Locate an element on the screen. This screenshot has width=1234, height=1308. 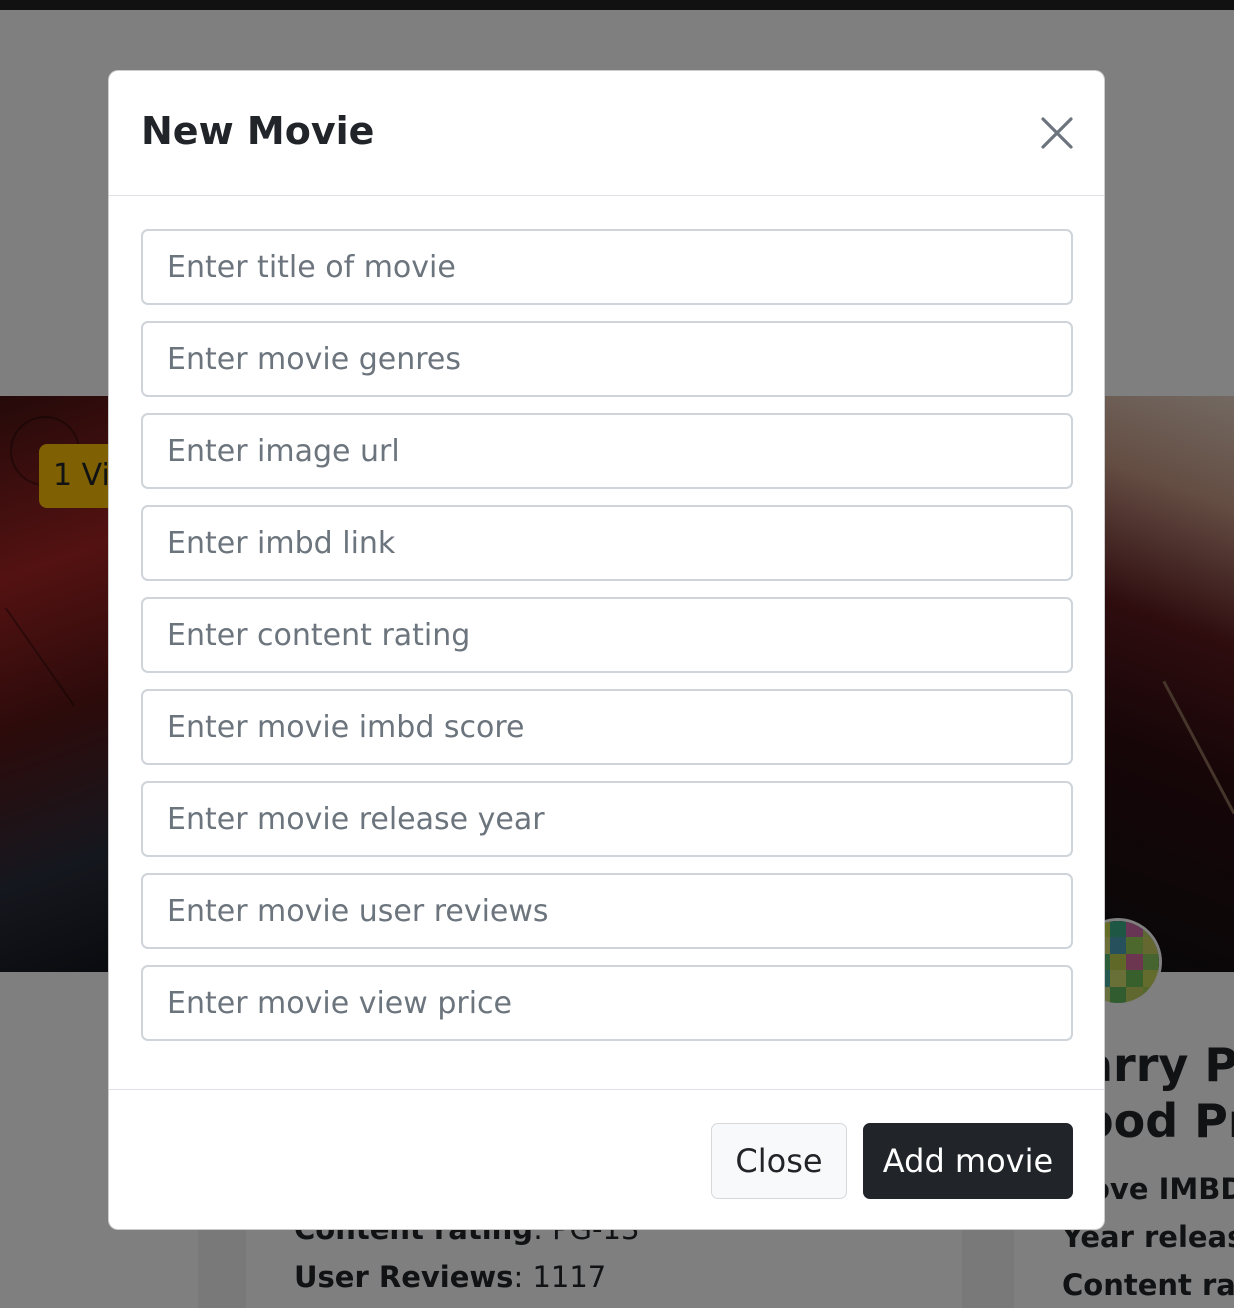
title-input is located at coordinates (607, 267).